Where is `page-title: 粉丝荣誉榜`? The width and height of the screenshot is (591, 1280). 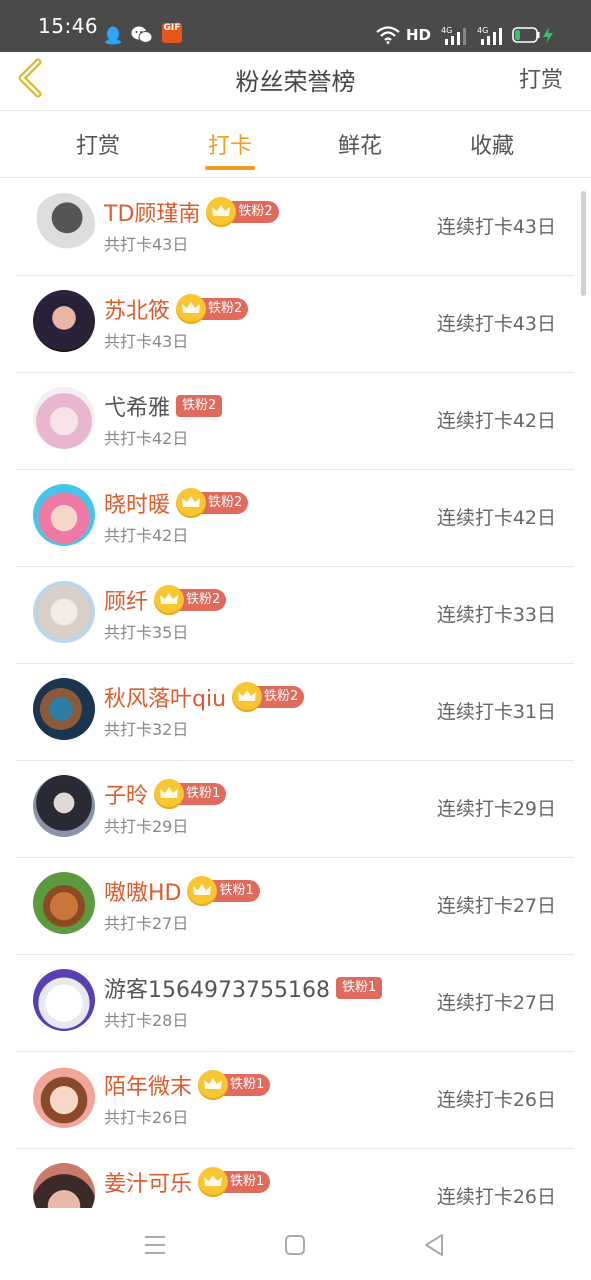 page-title: 粉丝荣誉榜 is located at coordinates (295, 82).